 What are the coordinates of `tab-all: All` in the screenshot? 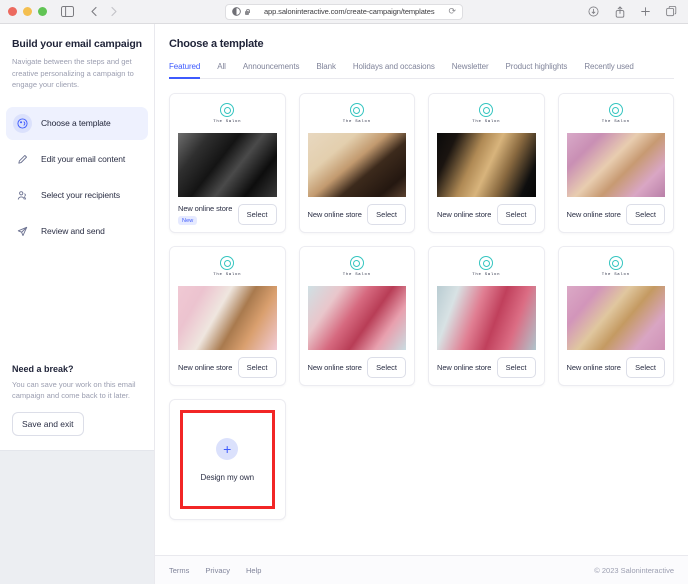 It's located at (221, 70).